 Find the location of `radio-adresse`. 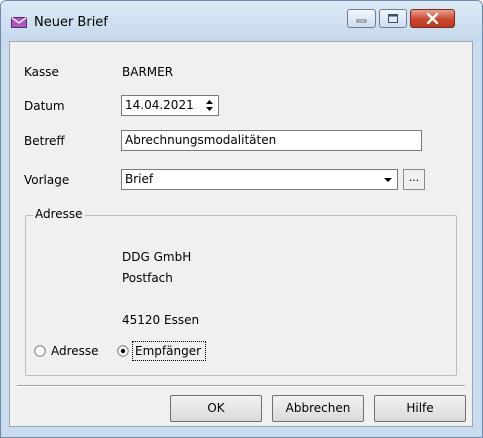

radio-adresse is located at coordinates (40, 351).